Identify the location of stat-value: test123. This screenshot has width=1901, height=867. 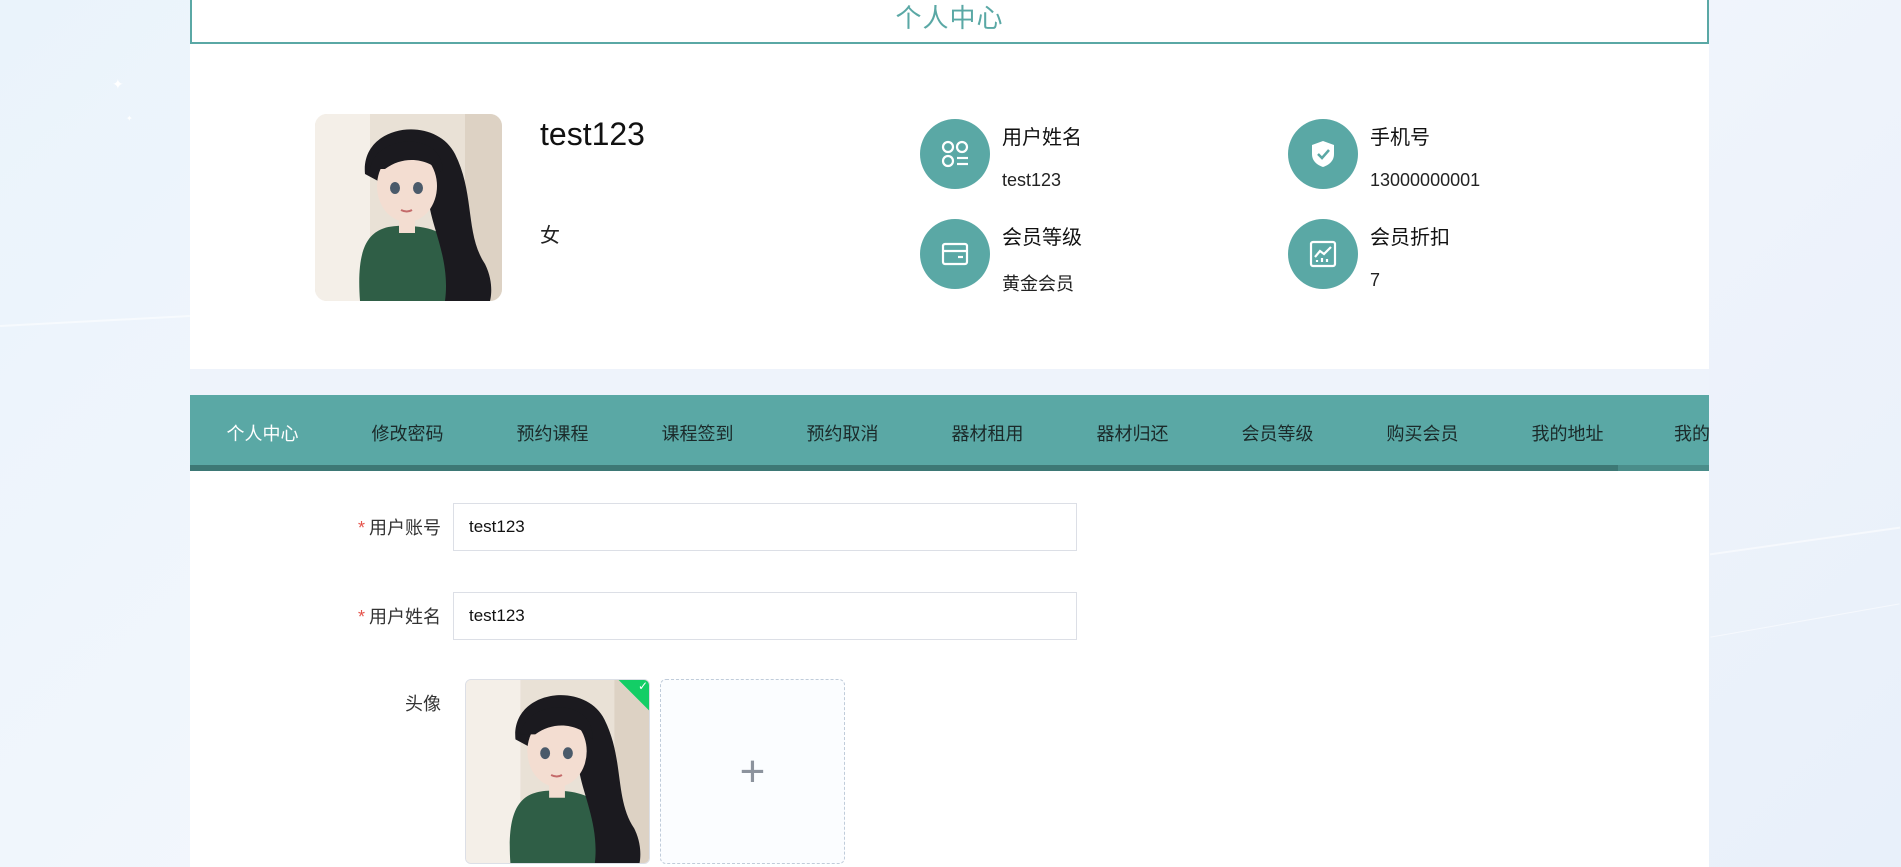
(1032, 180).